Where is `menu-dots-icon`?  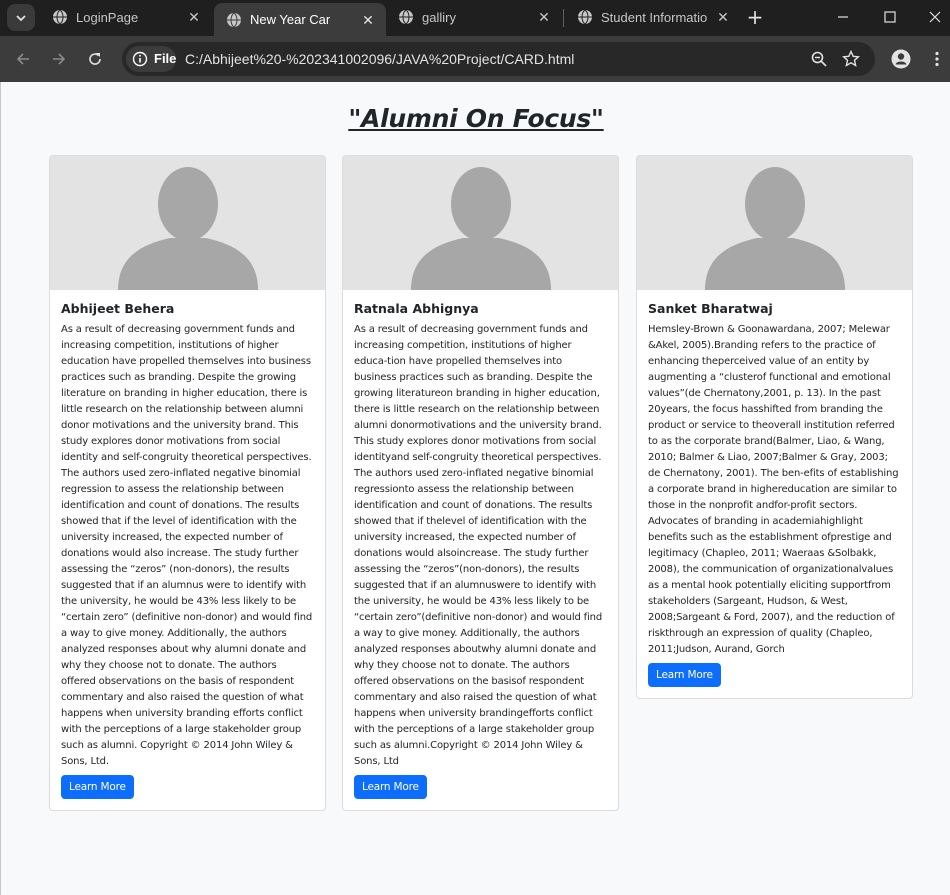 menu-dots-icon is located at coordinates (937, 59).